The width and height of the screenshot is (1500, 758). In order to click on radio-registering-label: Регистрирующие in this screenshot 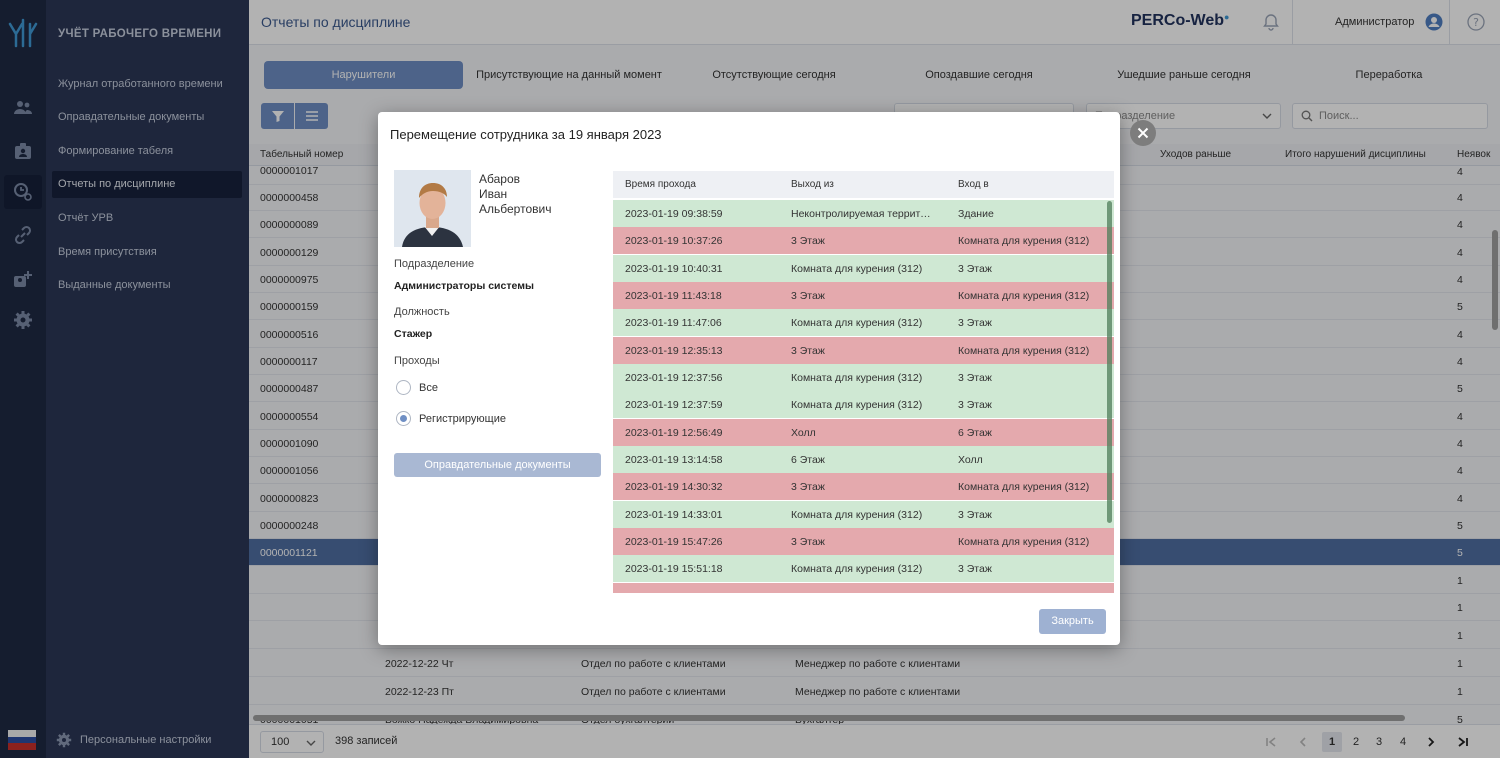, I will do `click(462, 419)`.